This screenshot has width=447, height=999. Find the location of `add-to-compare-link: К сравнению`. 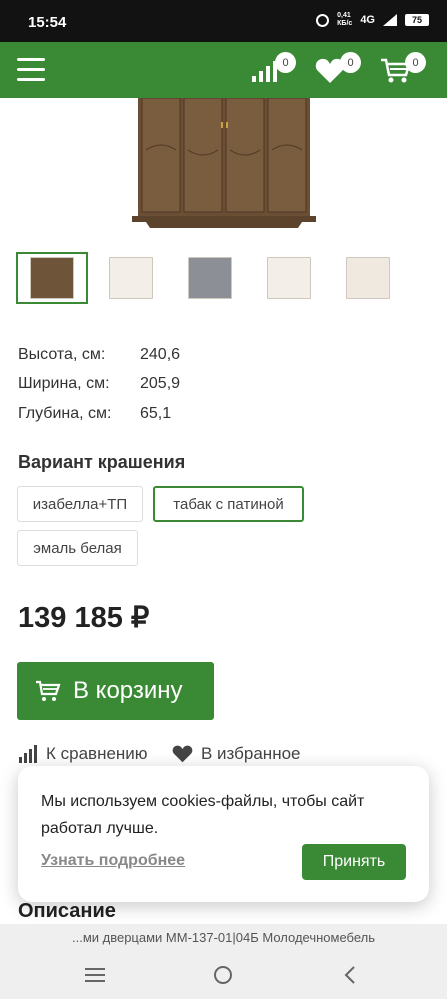

add-to-compare-link: К сравнению is located at coordinates (83, 754).